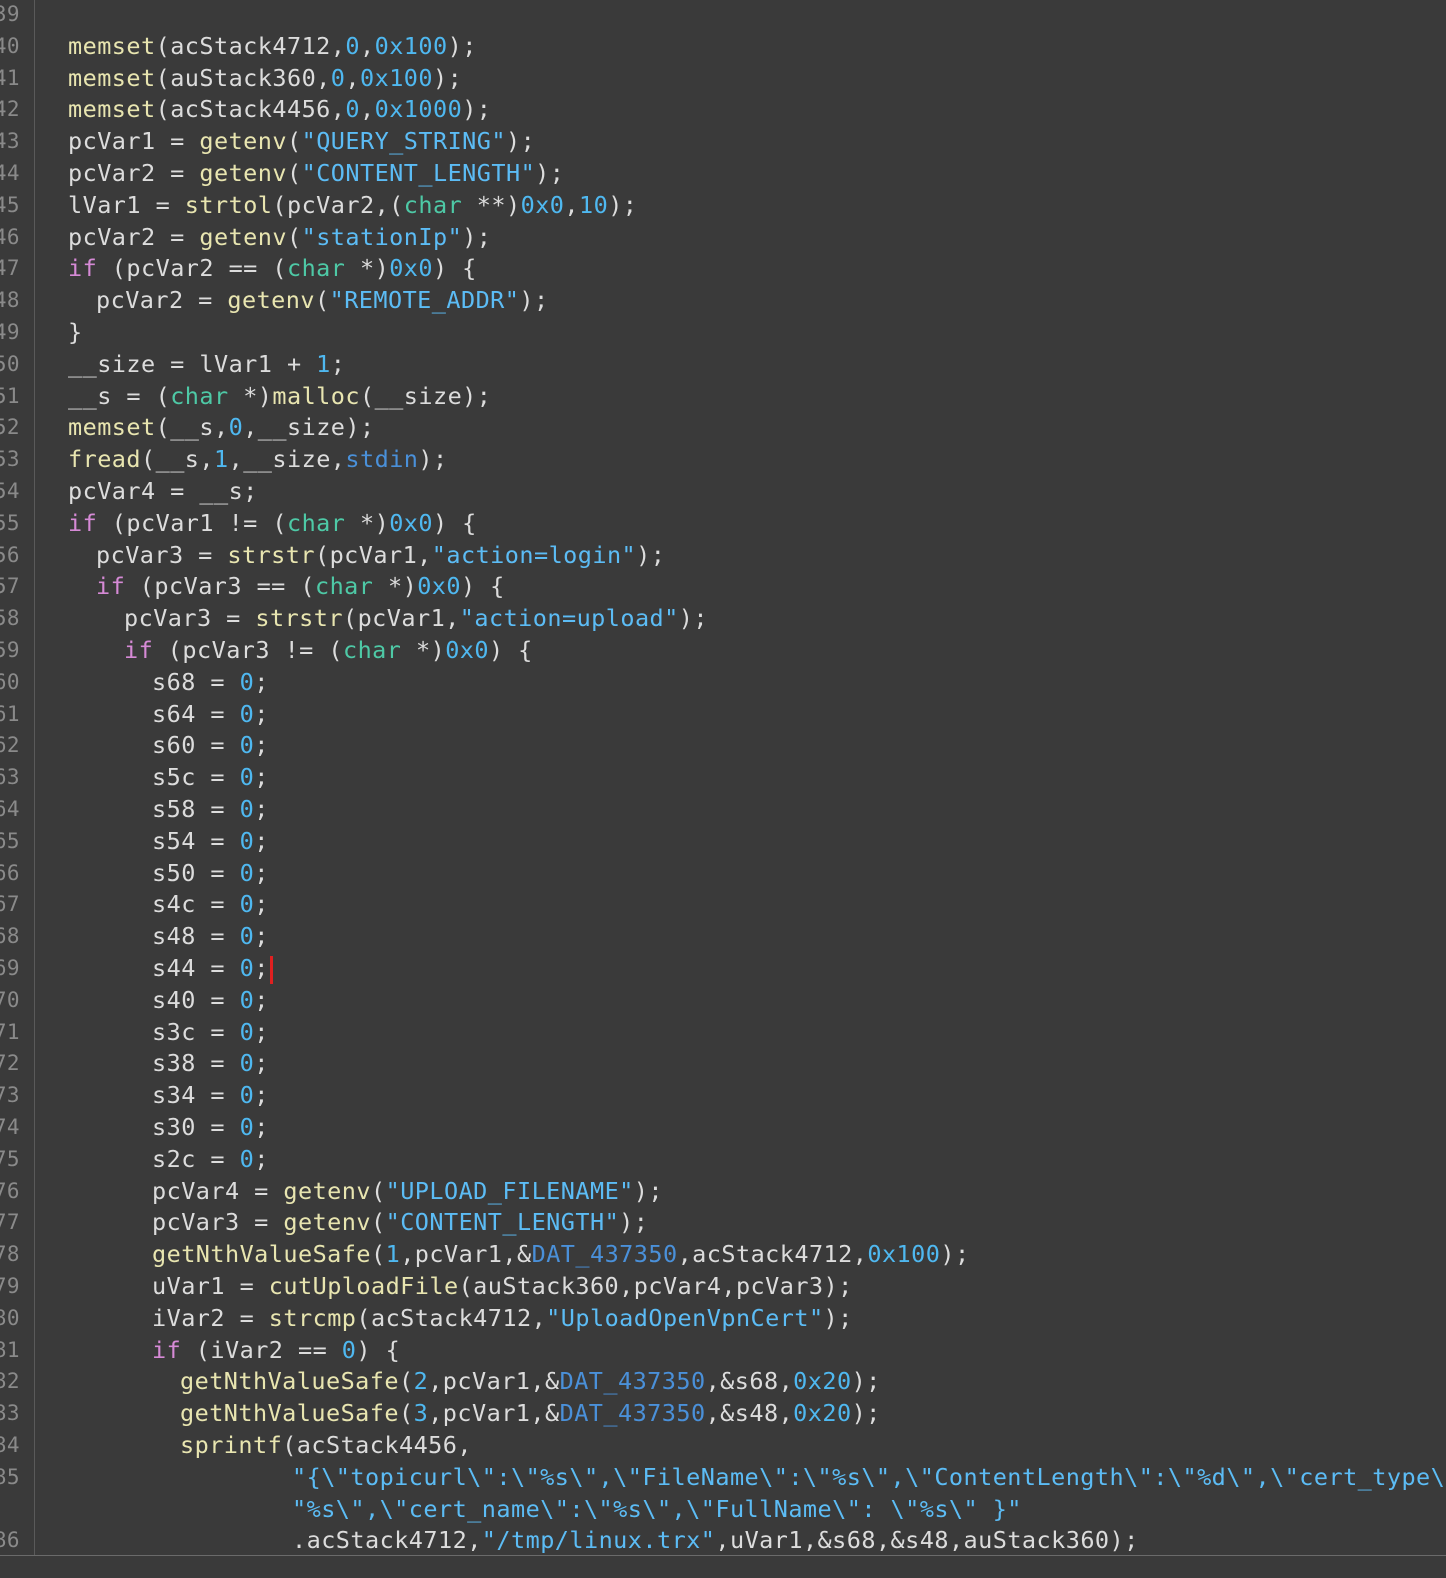 The height and width of the screenshot is (1578, 1446). Describe the element at coordinates (723, 364) in the screenshot. I see `code-line: 50 __size = lVar1 + 1;` at that location.